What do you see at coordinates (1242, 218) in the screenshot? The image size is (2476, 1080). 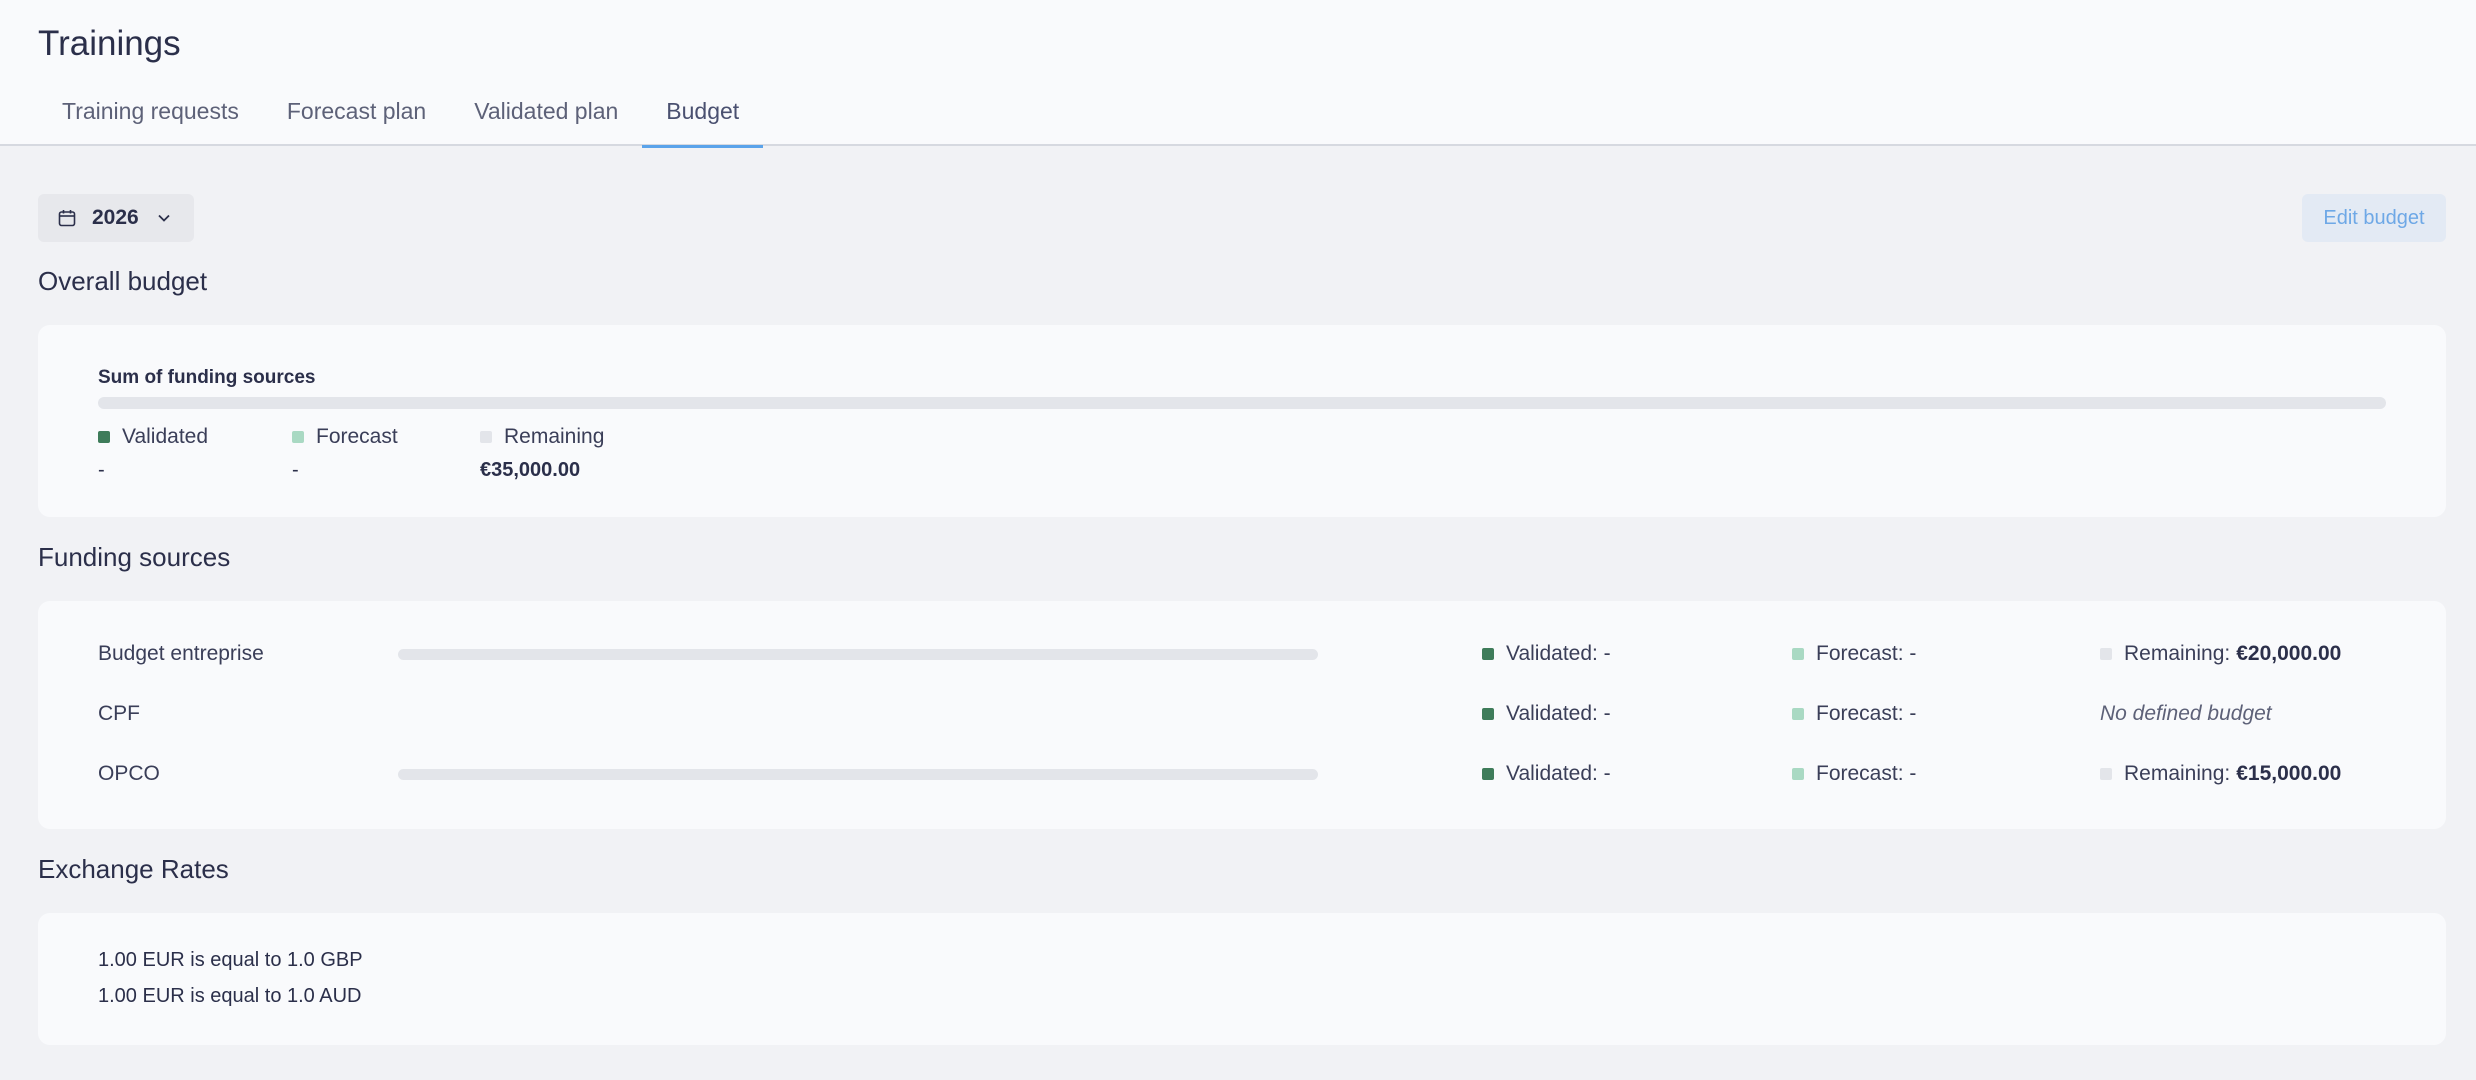 I see `toolbar: 2026 Edit budget` at bounding box center [1242, 218].